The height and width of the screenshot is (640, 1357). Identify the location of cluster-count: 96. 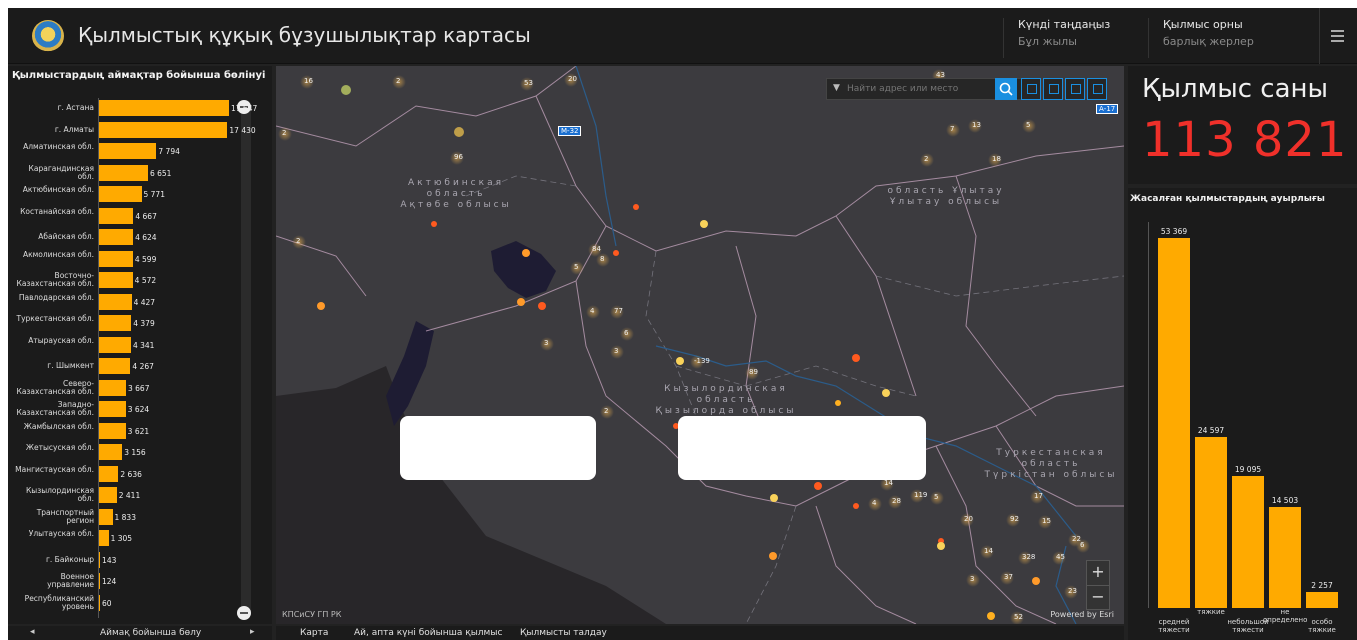
(458, 157).